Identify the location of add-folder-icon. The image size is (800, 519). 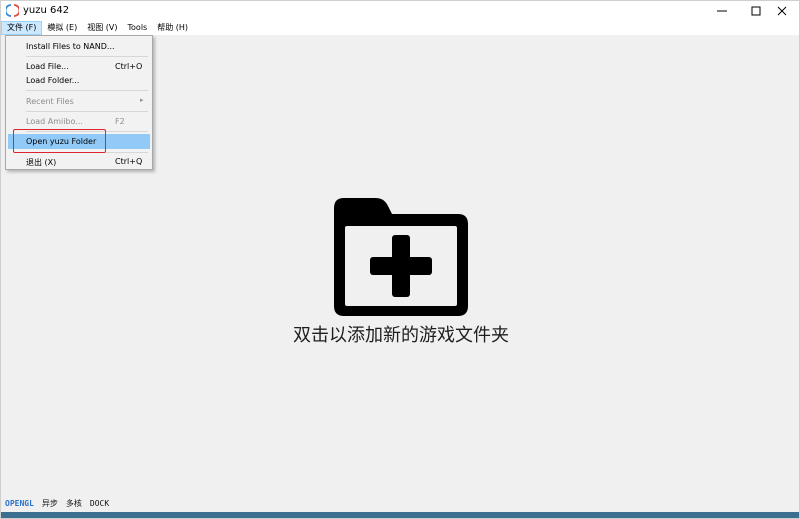
(401, 257).